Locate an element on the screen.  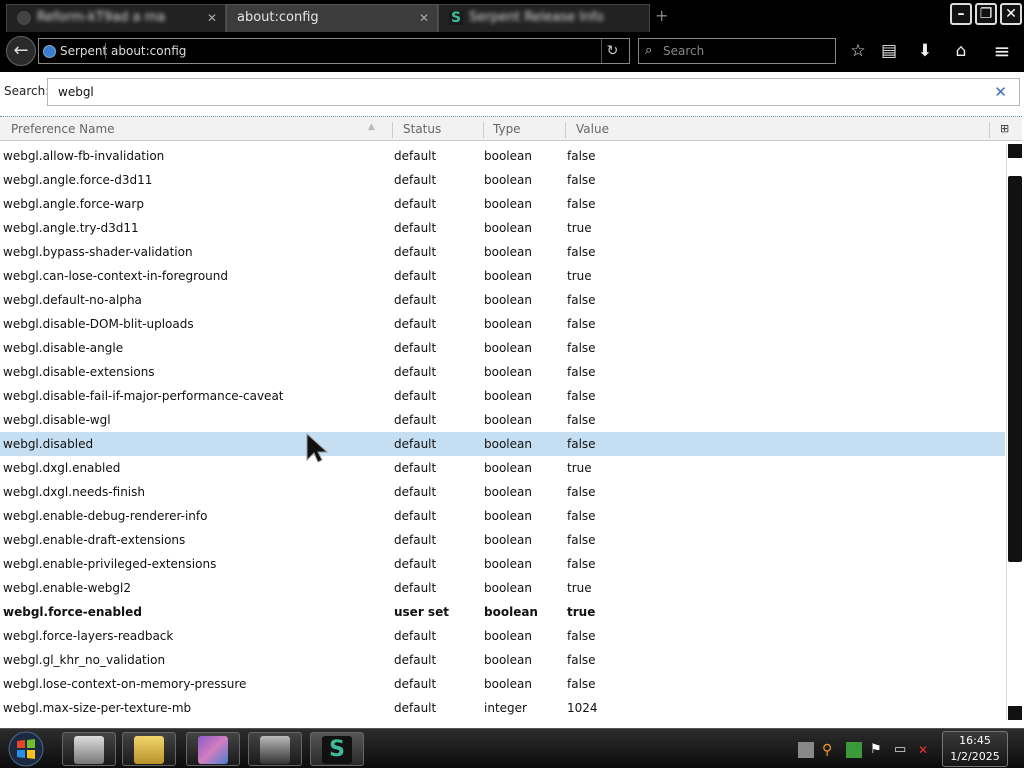
tab-1: Reform-kT9ad a ma ✕ is located at coordinates (116, 18).